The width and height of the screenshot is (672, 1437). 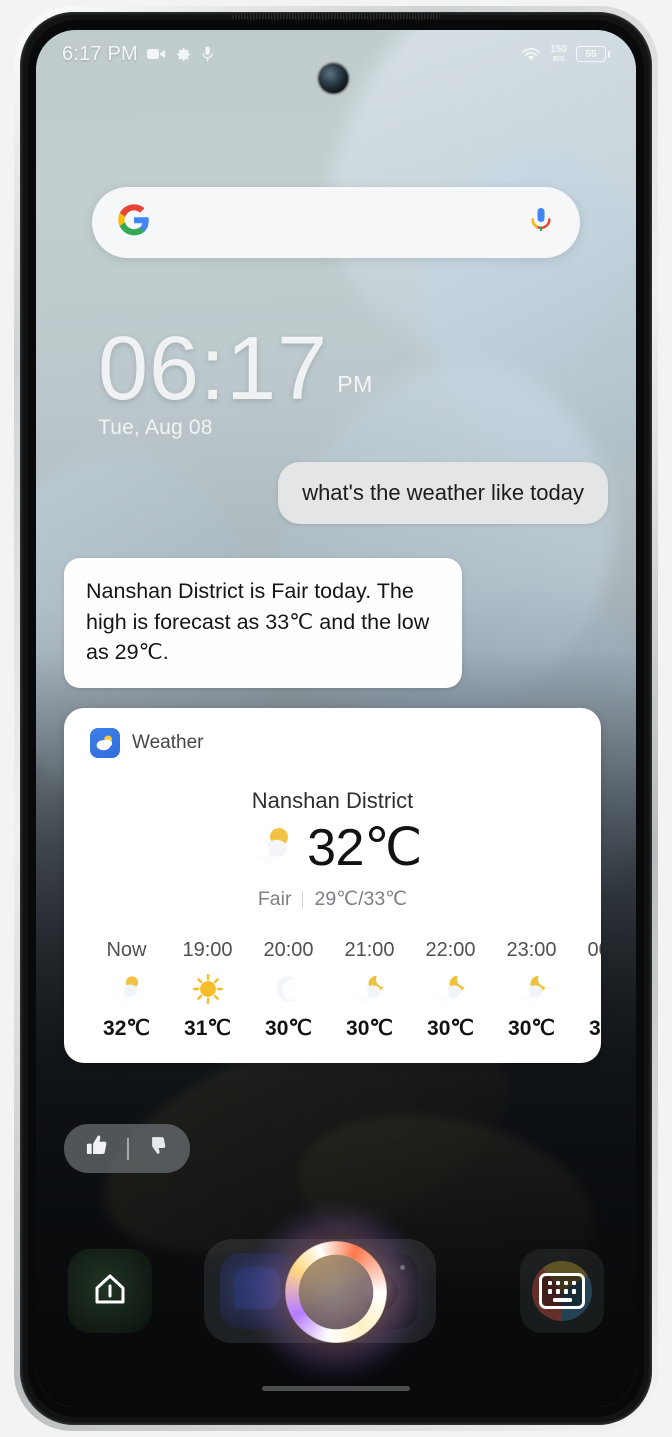 I want to click on hourly-forecast-item: 20:00 30℃, so click(x=288, y=990).